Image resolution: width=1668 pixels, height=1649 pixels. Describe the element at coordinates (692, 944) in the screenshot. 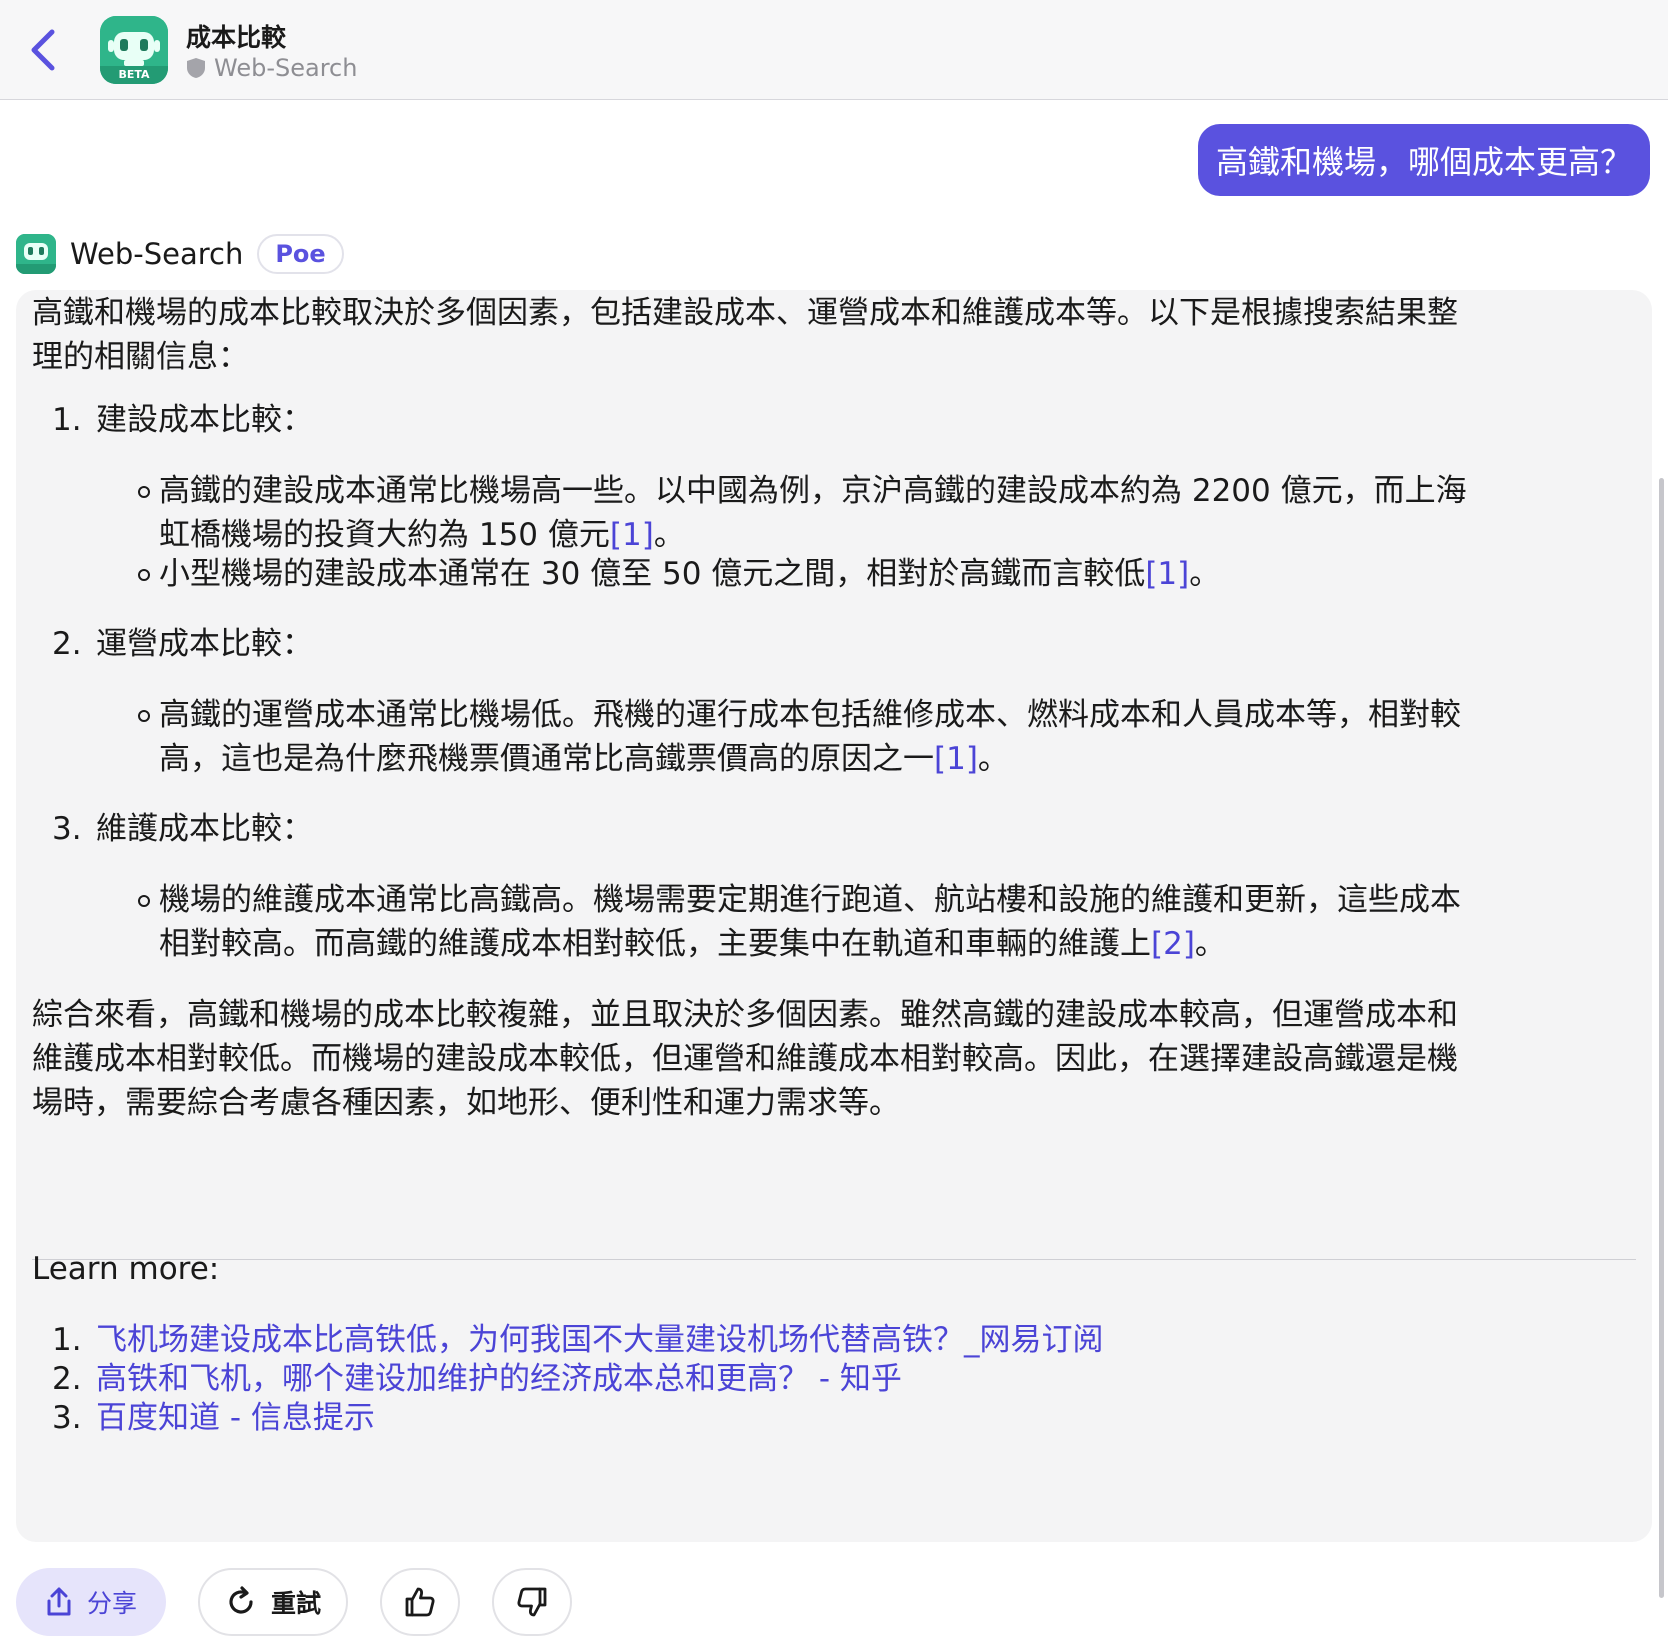

I see `section-3-bullet-1-line-2: 相對較高。而高鐵的維護成本相對較低，主要集中在軌道和車輛的維護上[2]。` at that location.